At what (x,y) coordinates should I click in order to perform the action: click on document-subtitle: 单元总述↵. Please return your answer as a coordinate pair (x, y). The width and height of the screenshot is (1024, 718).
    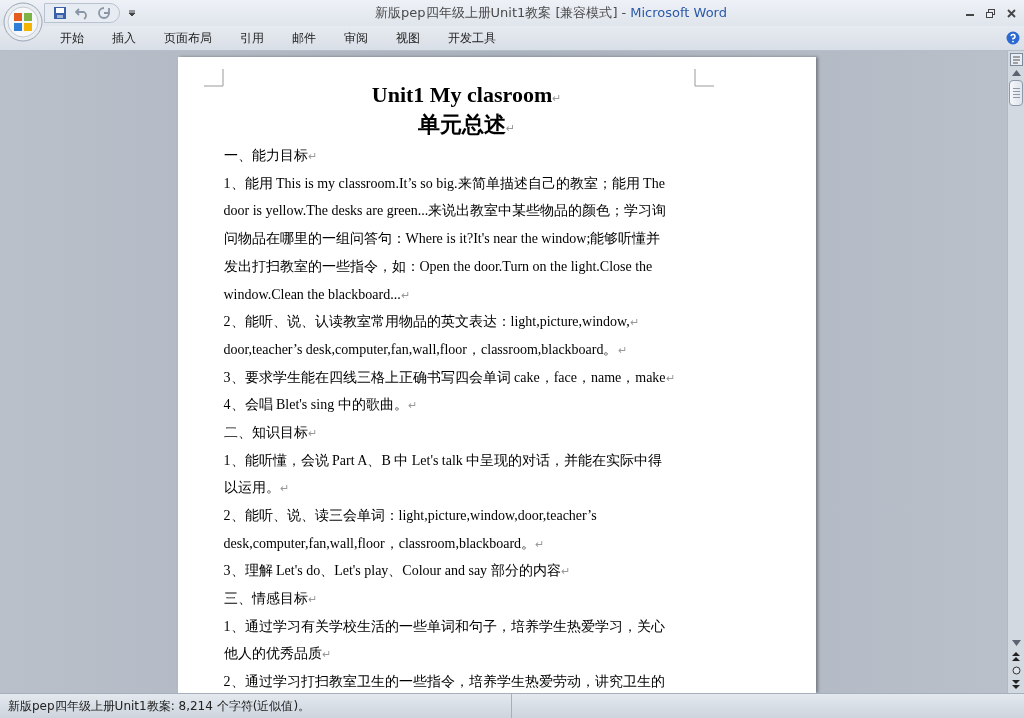
    Looking at the image, I should click on (466, 125).